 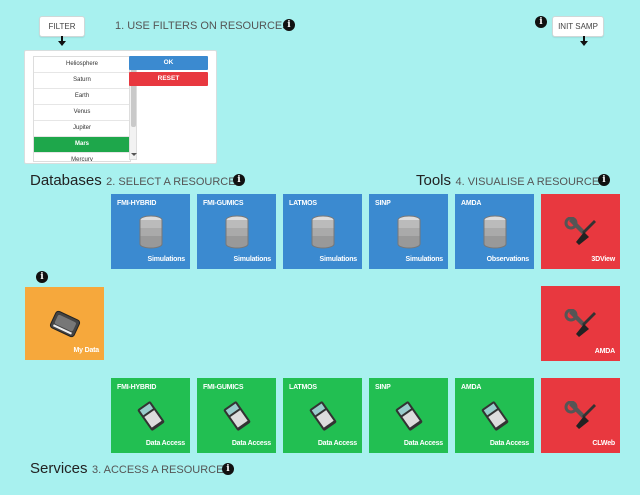 What do you see at coordinates (171, 182) in the screenshot?
I see `databases-step: 2. SELECT A RESOURCE` at bounding box center [171, 182].